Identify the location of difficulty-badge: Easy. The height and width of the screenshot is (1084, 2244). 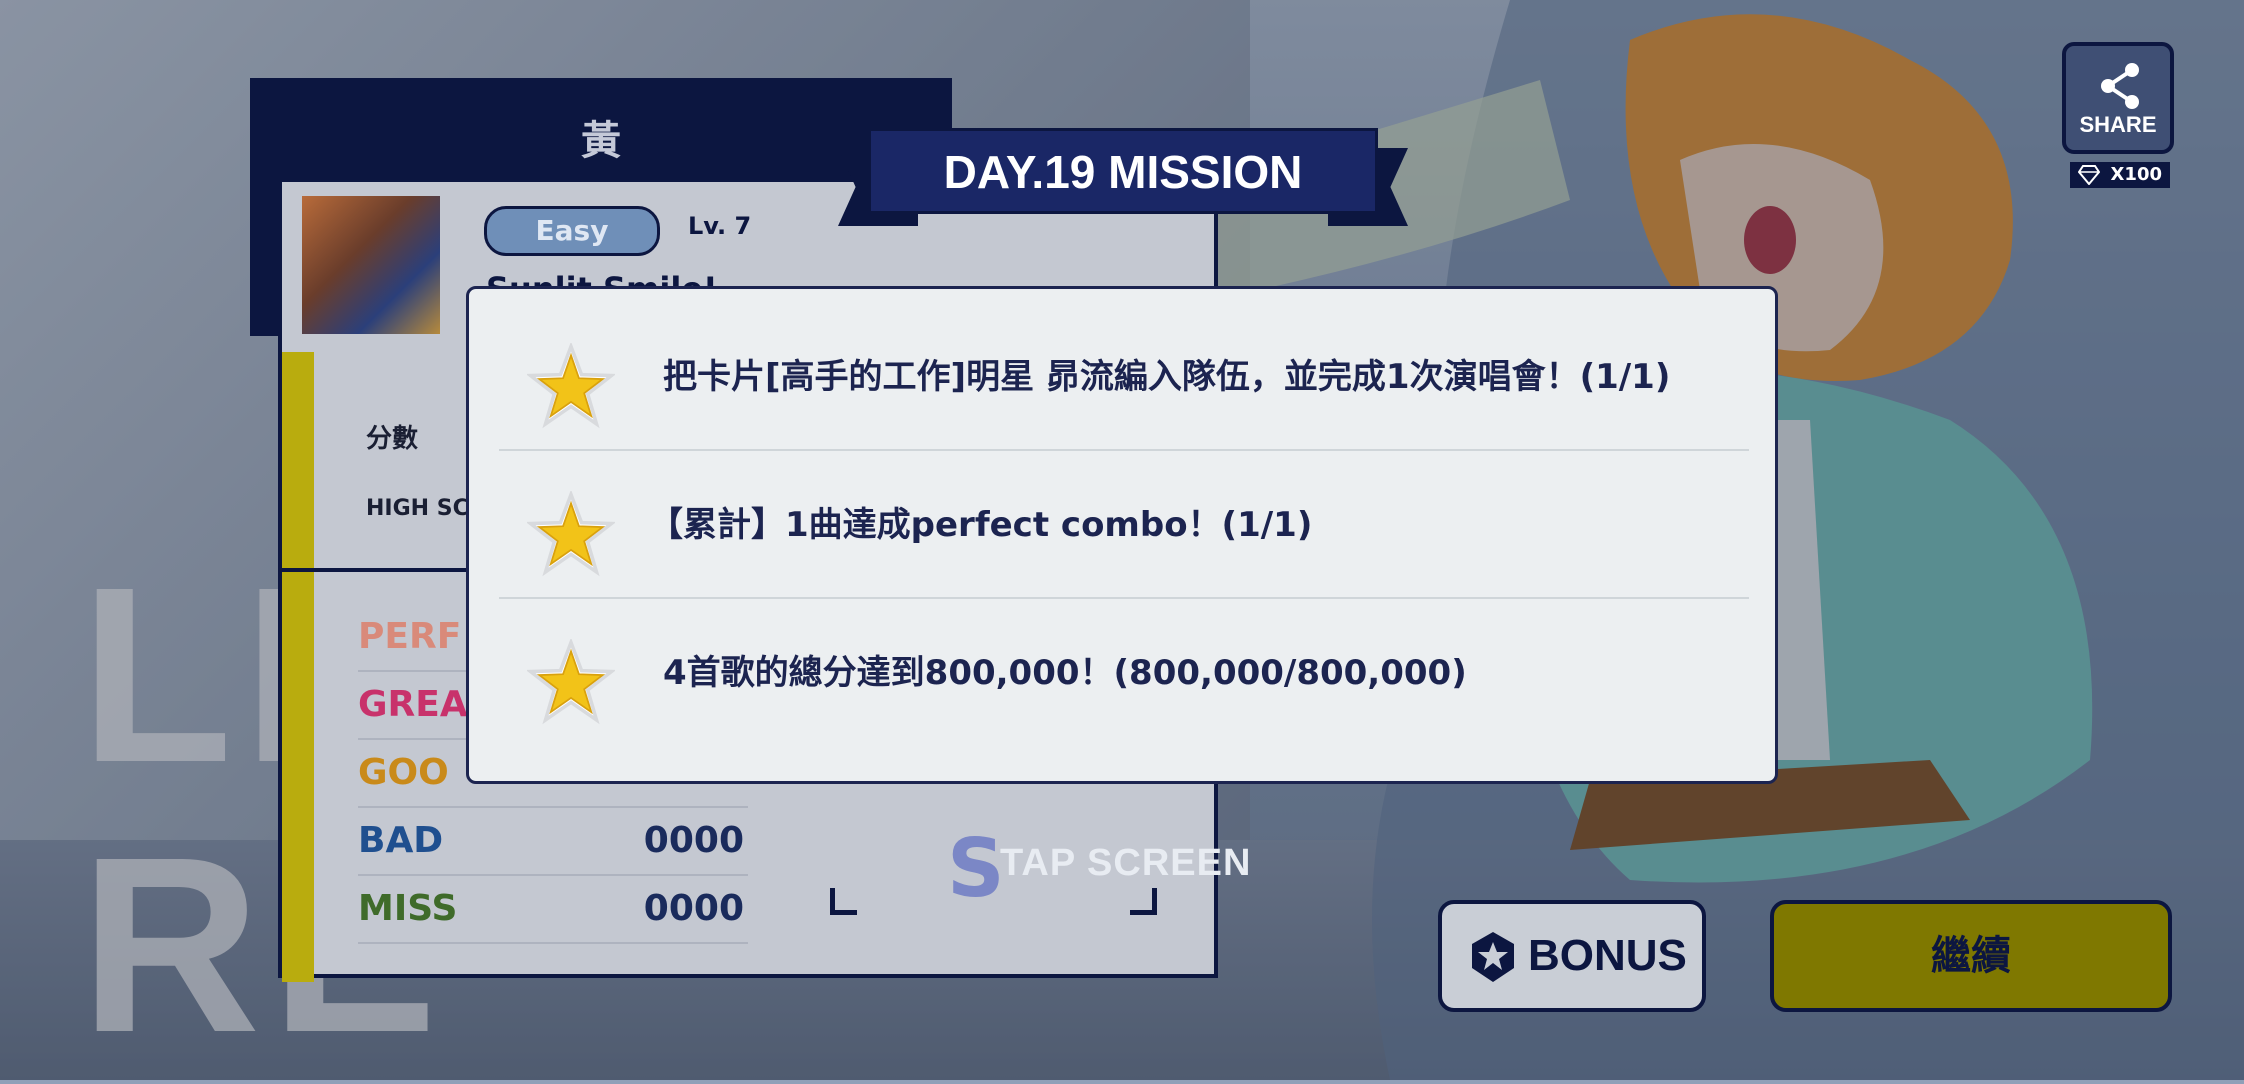
(572, 231).